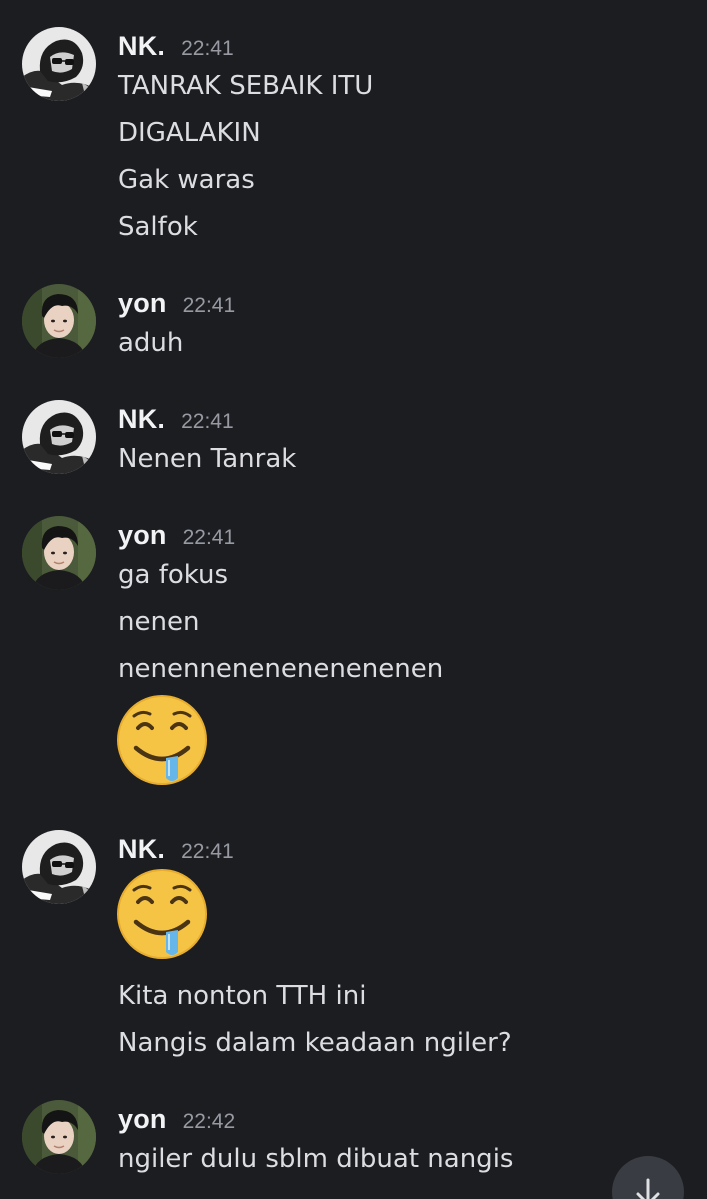 The image size is (707, 1199). What do you see at coordinates (246, 86) in the screenshot?
I see `message-text: TANRAK SEBAIK ITU` at bounding box center [246, 86].